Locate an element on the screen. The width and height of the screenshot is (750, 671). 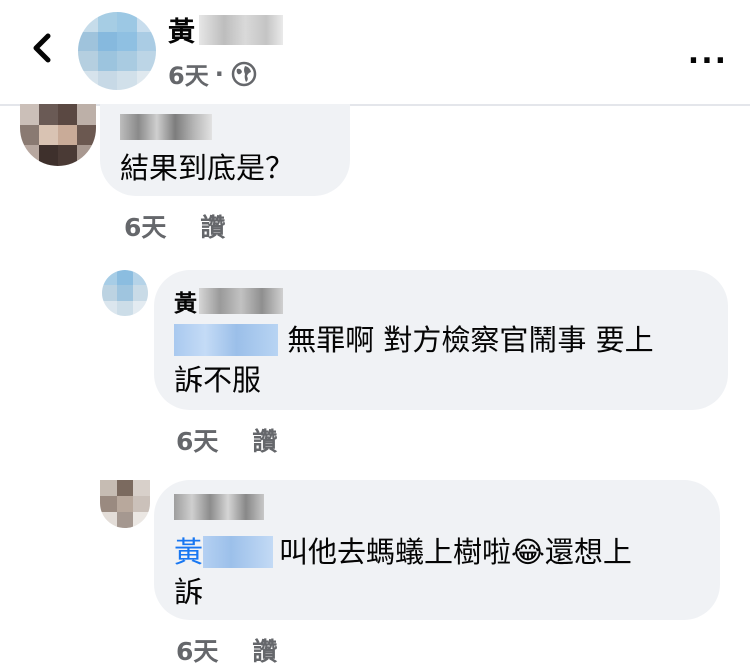
comment-text-line: 訴不服 is located at coordinates (218, 380).